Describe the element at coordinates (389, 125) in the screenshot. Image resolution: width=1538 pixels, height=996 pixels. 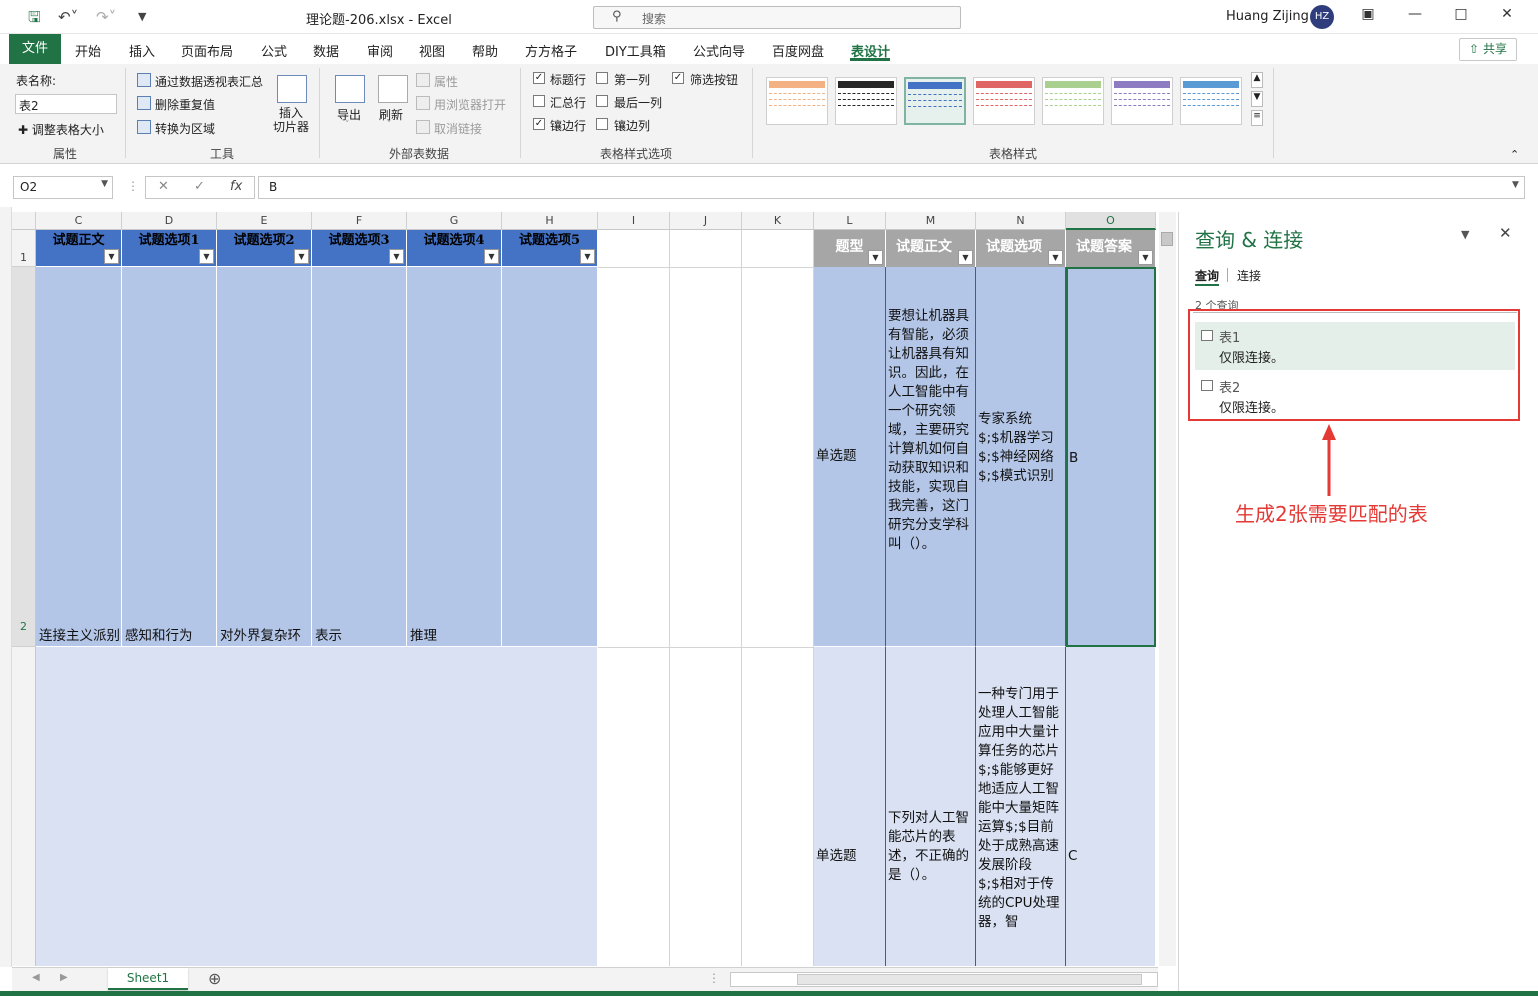
I see `refresh-dropdown-icon: ˅` at that location.